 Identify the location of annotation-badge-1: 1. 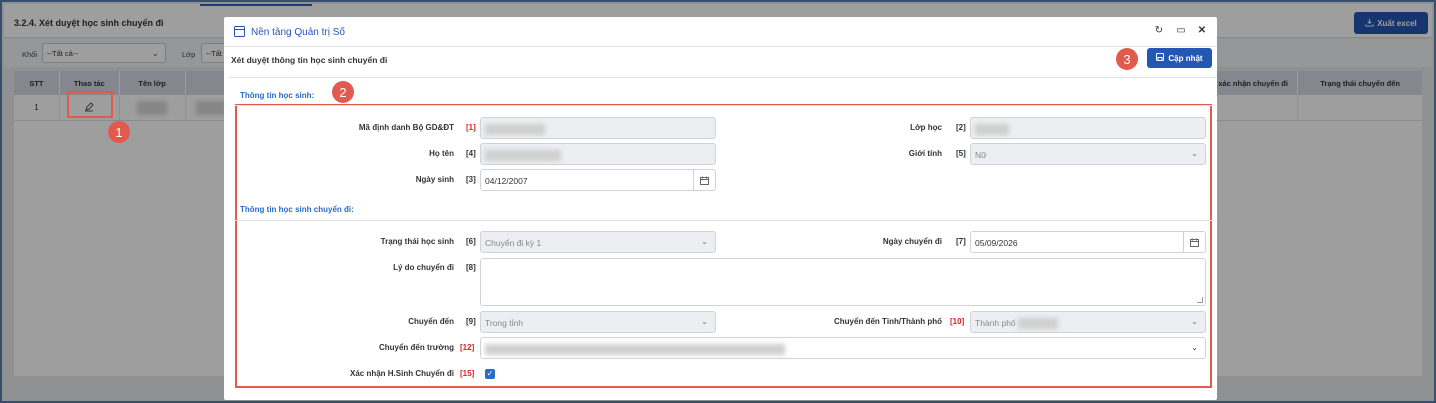
(119, 132).